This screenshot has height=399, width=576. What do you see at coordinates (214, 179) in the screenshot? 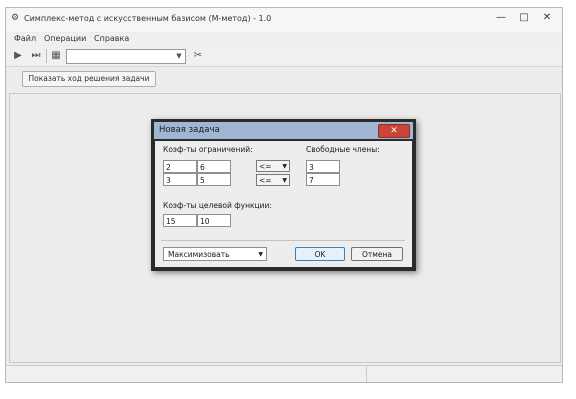
I see `constraint-cell-2-2: 5` at bounding box center [214, 179].